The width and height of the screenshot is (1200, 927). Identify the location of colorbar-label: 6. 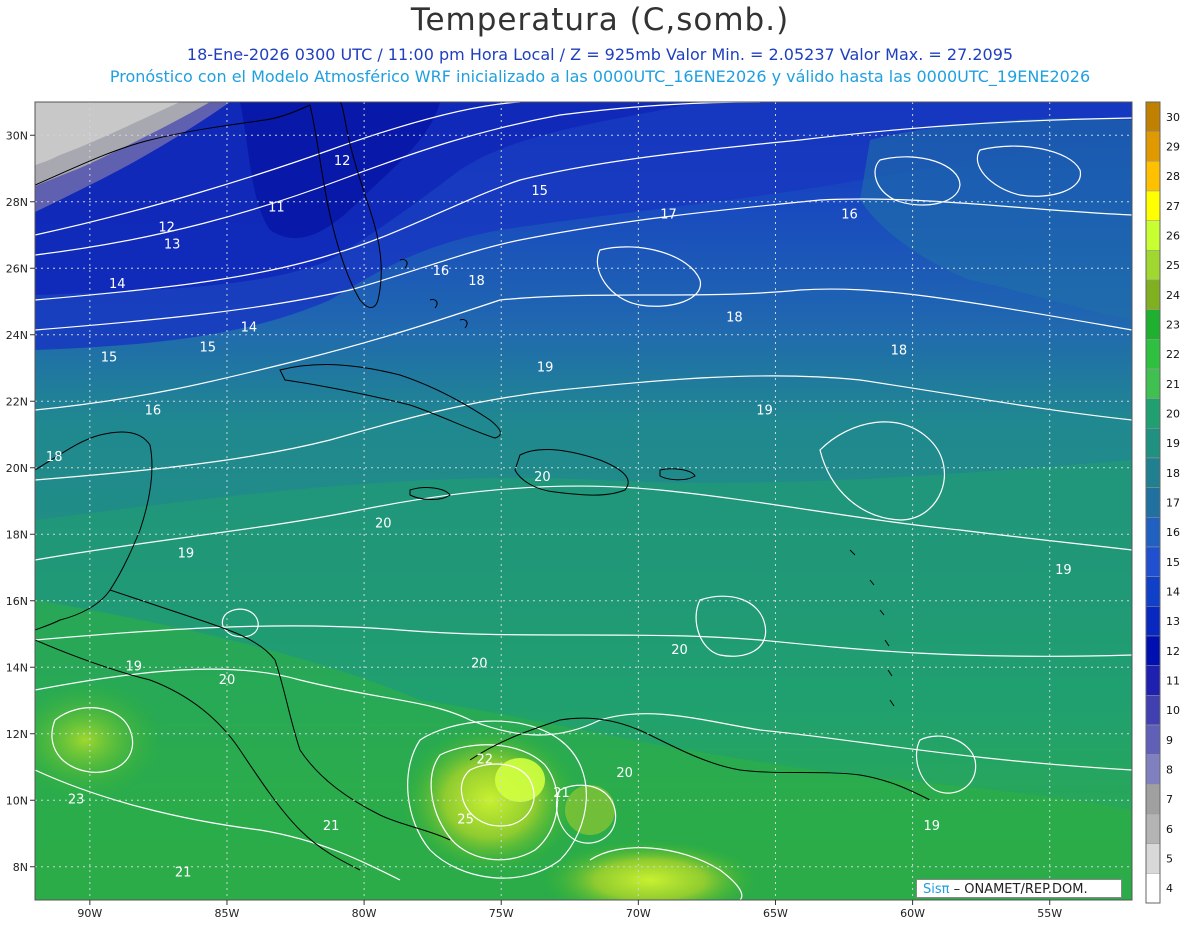
(1169, 829).